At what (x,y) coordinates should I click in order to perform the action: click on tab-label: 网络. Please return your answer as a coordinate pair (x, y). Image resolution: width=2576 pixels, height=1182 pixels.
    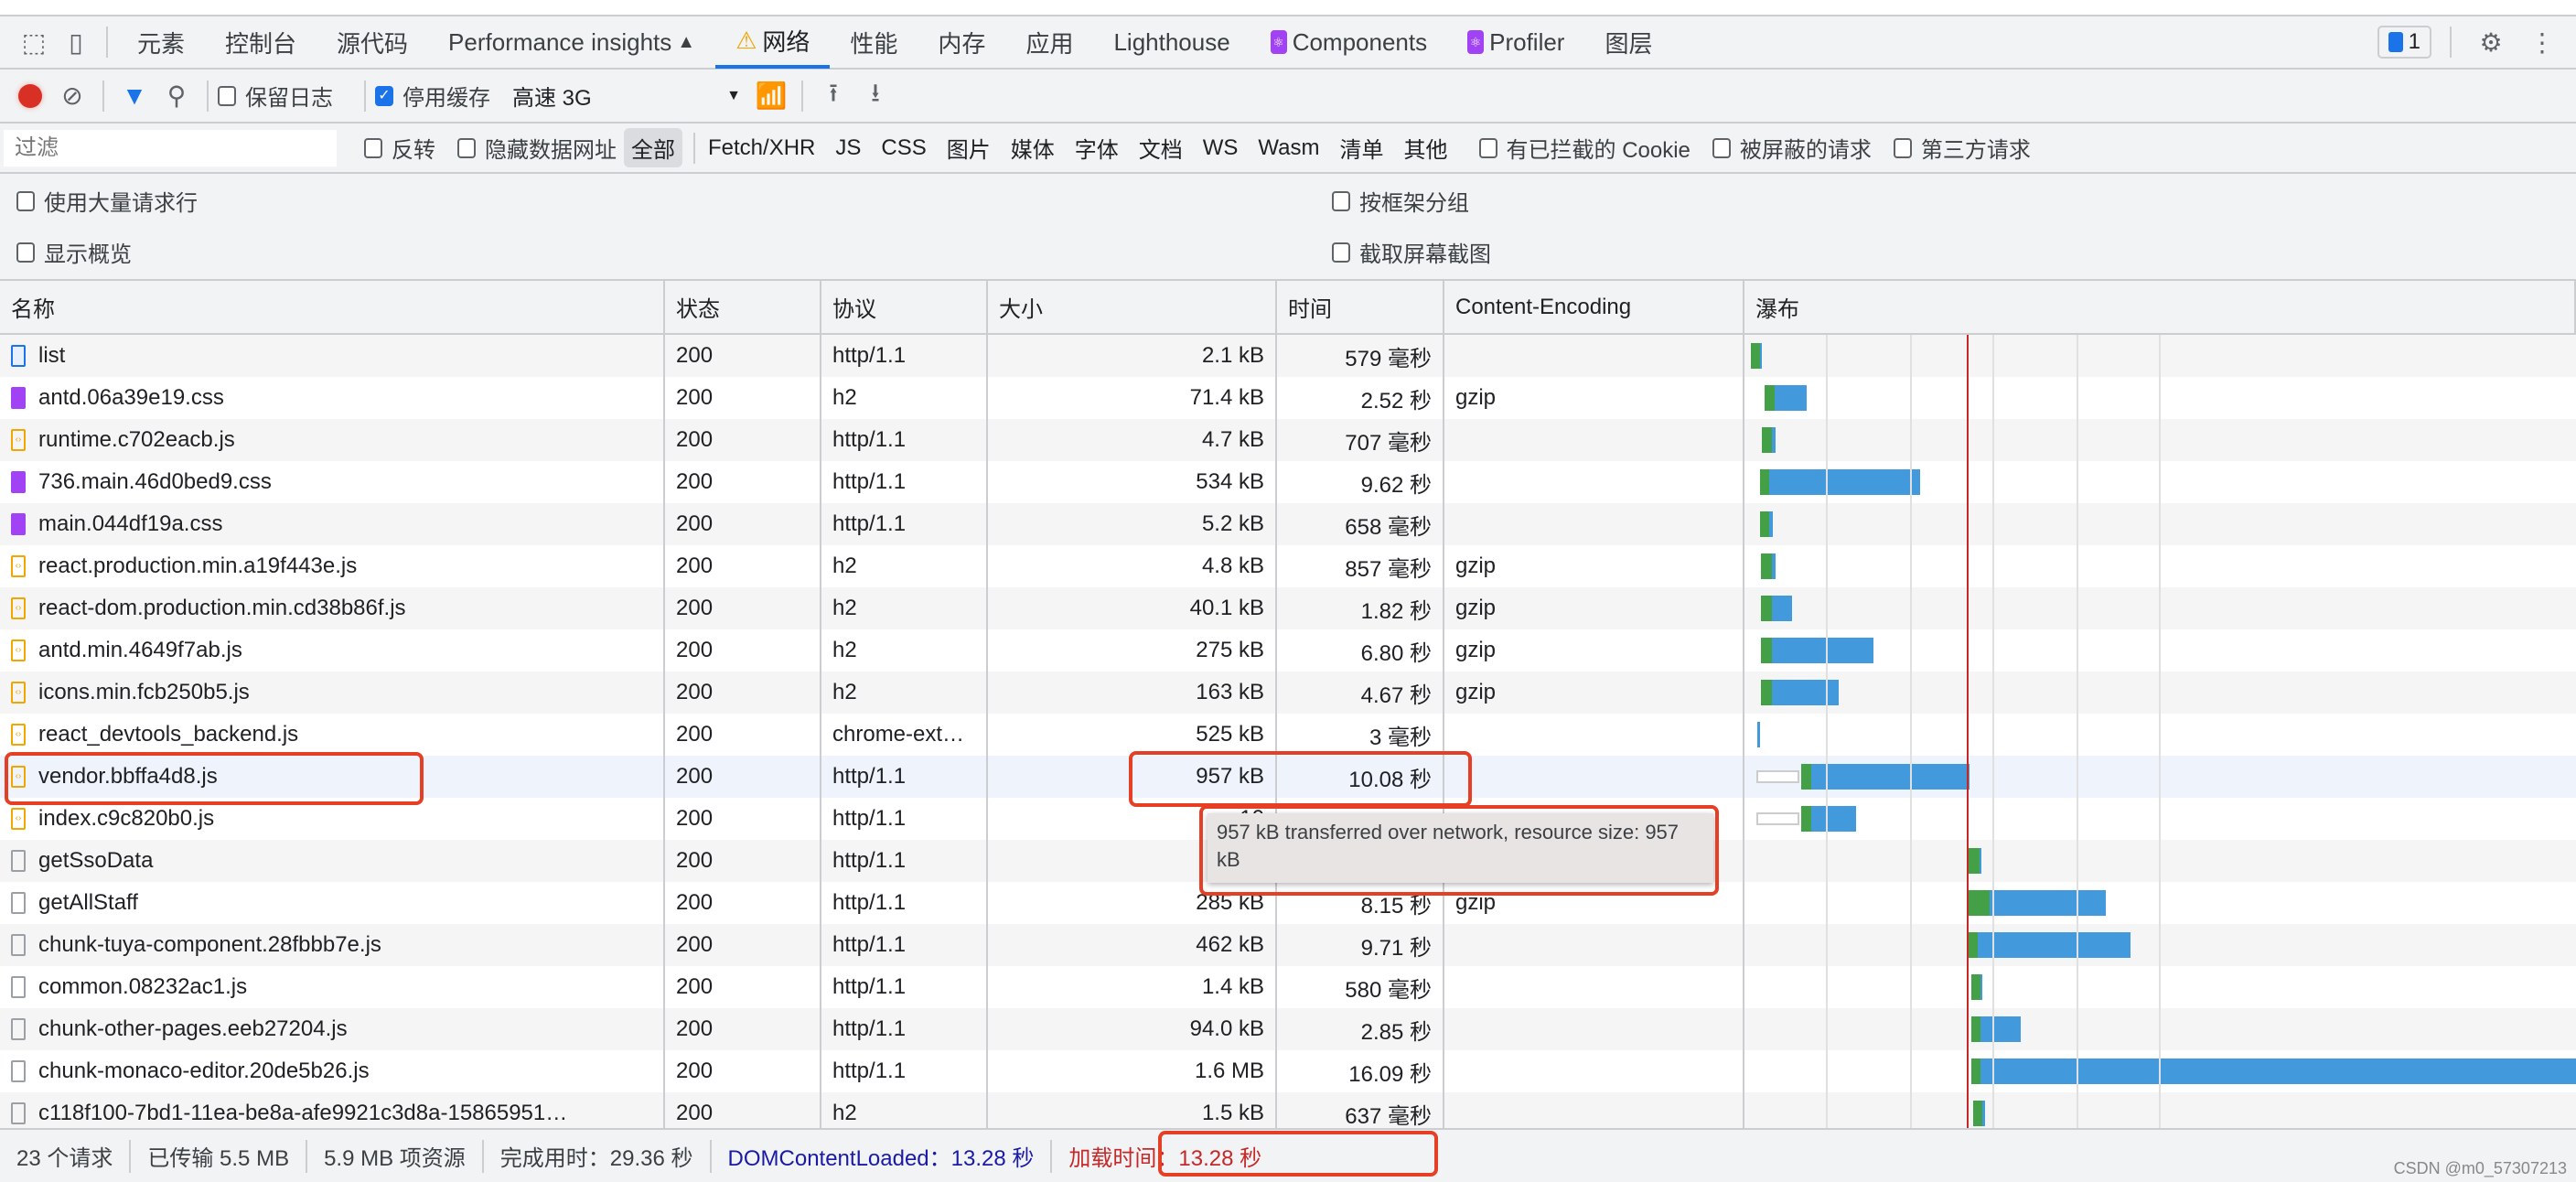
    Looking at the image, I should click on (786, 42).